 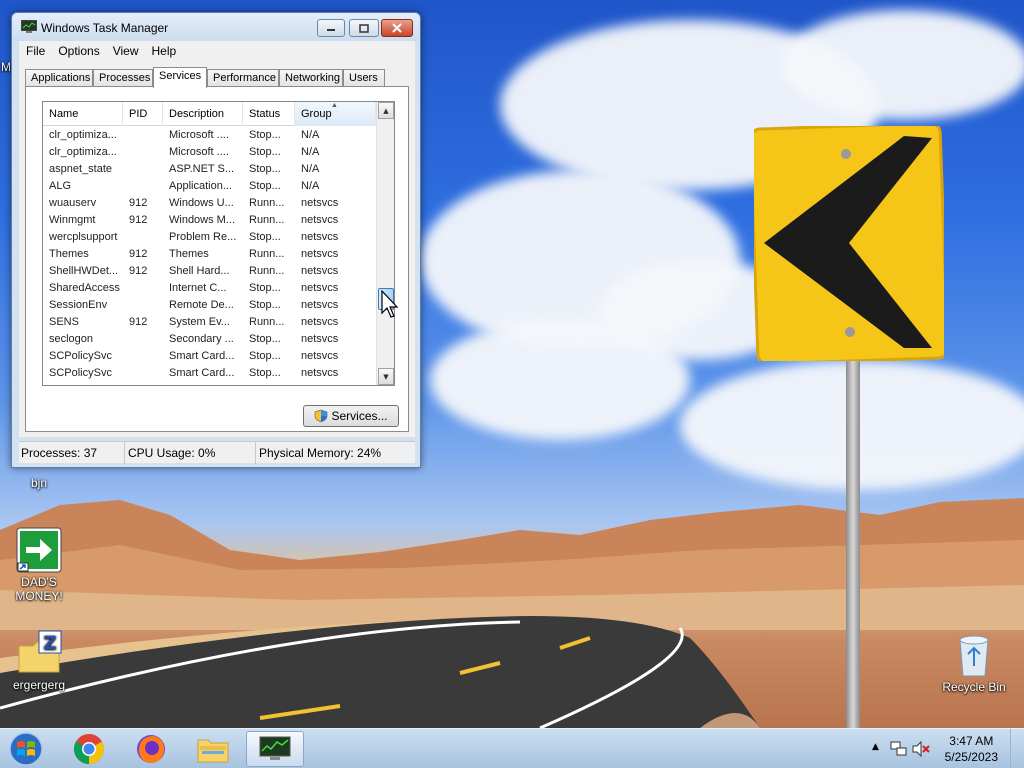 What do you see at coordinates (320, 453) in the screenshot?
I see `status-physical-memory: Physical Memory: 24%` at bounding box center [320, 453].